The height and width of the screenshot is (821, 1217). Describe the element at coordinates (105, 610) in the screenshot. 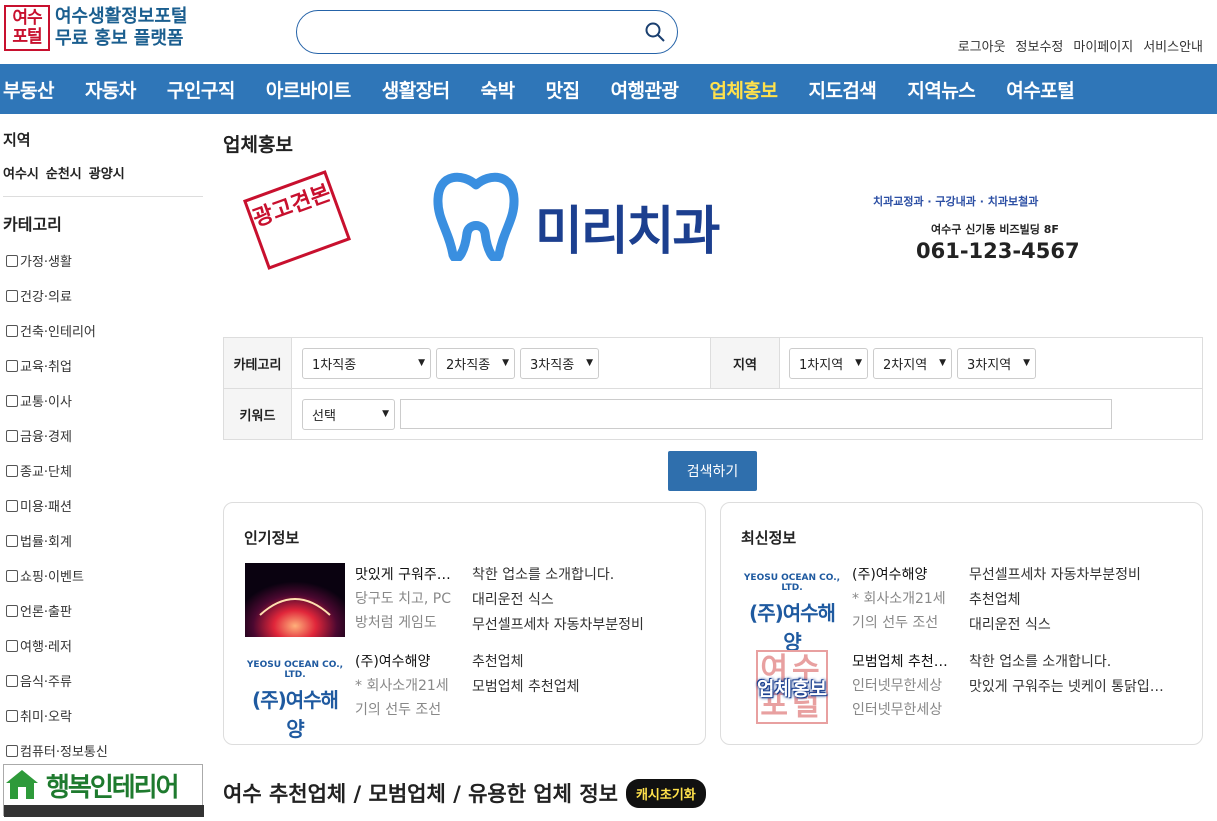

I see `category-item: 언론·출판` at that location.